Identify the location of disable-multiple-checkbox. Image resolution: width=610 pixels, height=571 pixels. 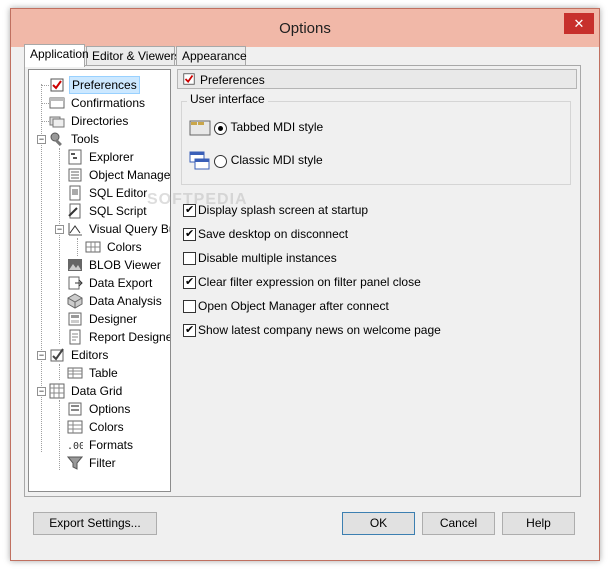
(189, 259).